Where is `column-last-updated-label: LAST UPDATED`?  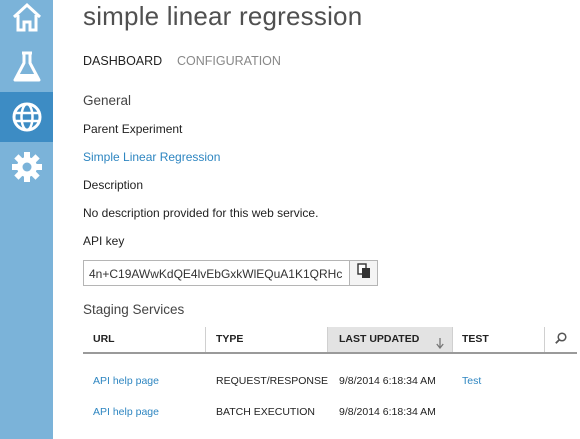 column-last-updated-label: LAST UPDATED is located at coordinates (379, 339).